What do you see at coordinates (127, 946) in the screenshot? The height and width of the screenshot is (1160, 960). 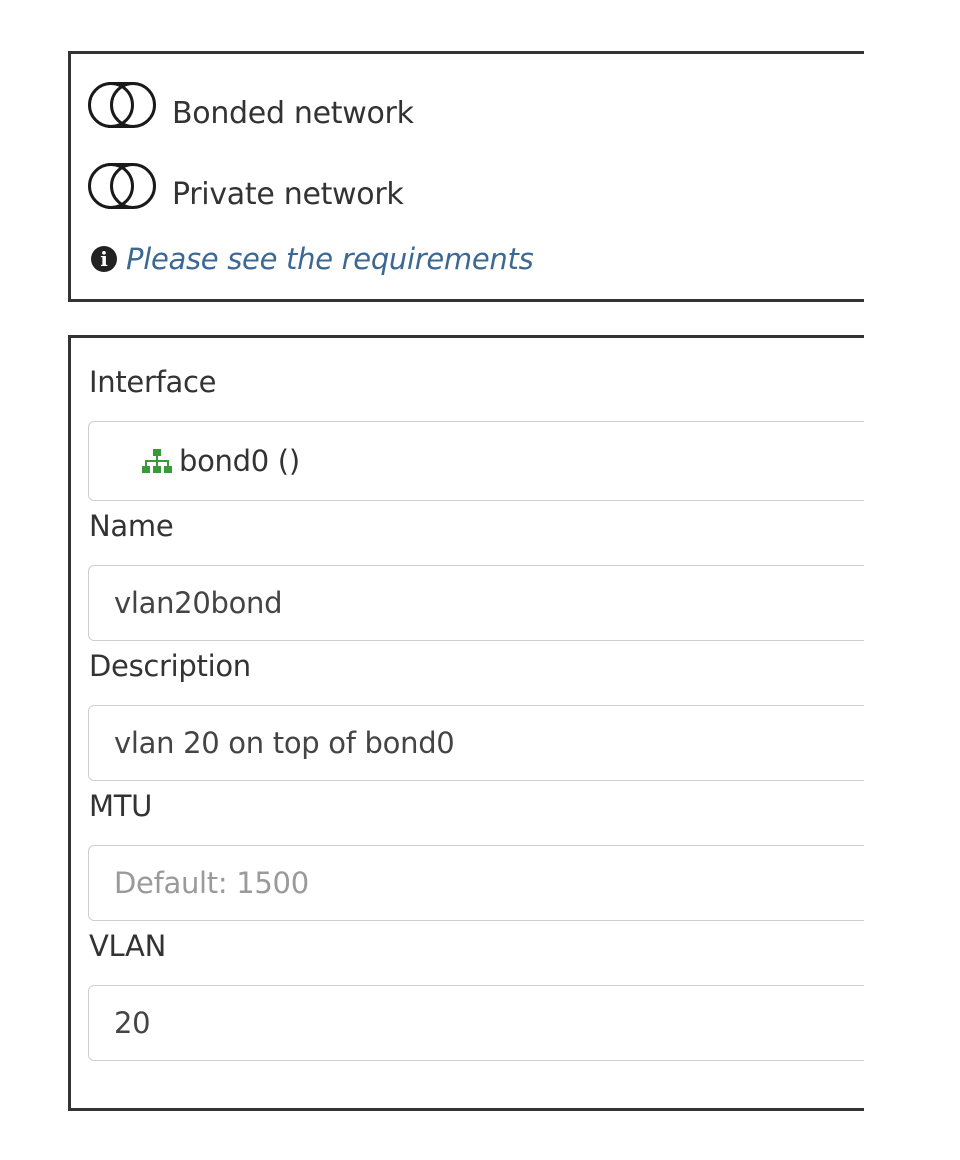 I see `vlan-label: VLAN` at bounding box center [127, 946].